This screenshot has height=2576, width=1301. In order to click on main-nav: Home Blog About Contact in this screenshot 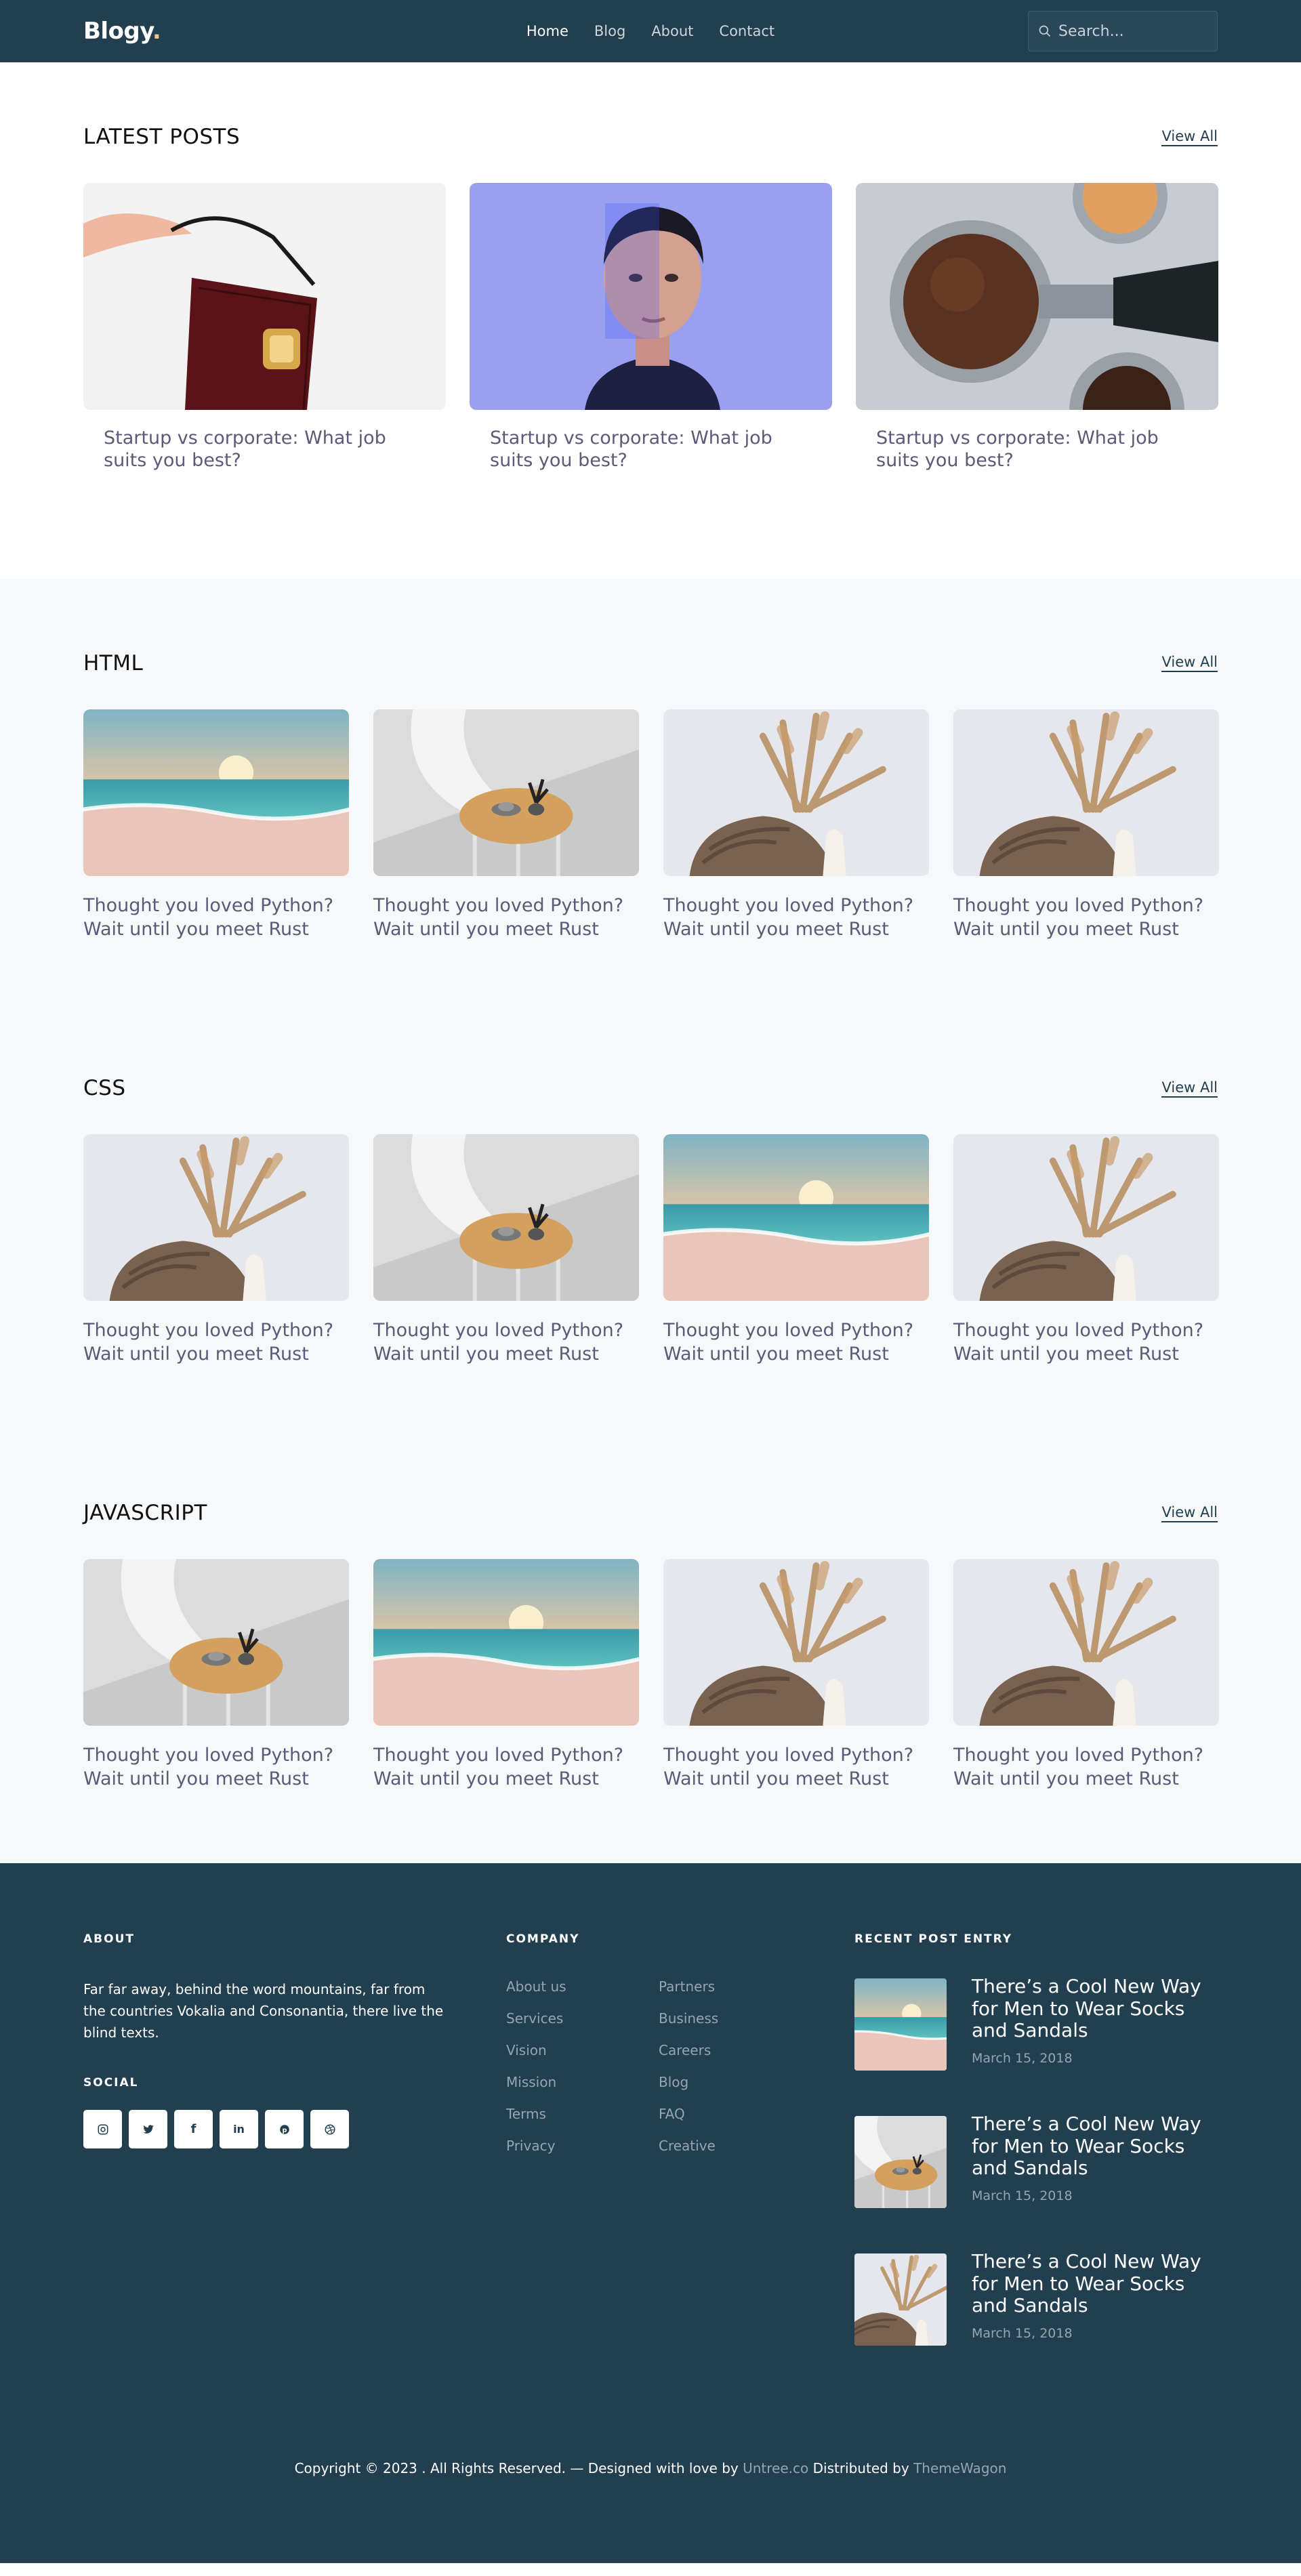, I will do `click(650, 31)`.